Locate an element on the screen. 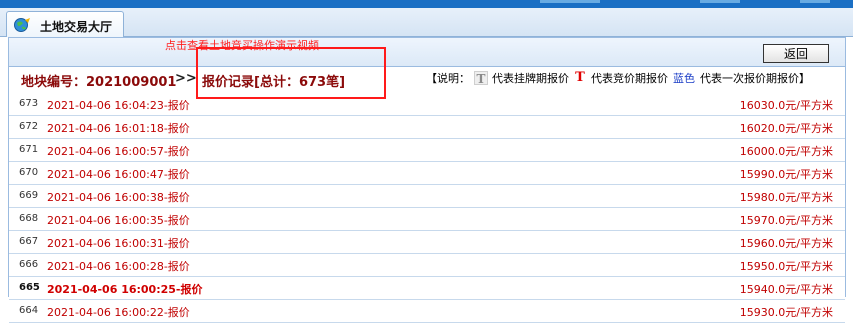 The width and height of the screenshot is (853, 323). bid-record-row: 670 2021-04-06 16:00:47-报价 15990.0元/平方米 is located at coordinates (427, 173).